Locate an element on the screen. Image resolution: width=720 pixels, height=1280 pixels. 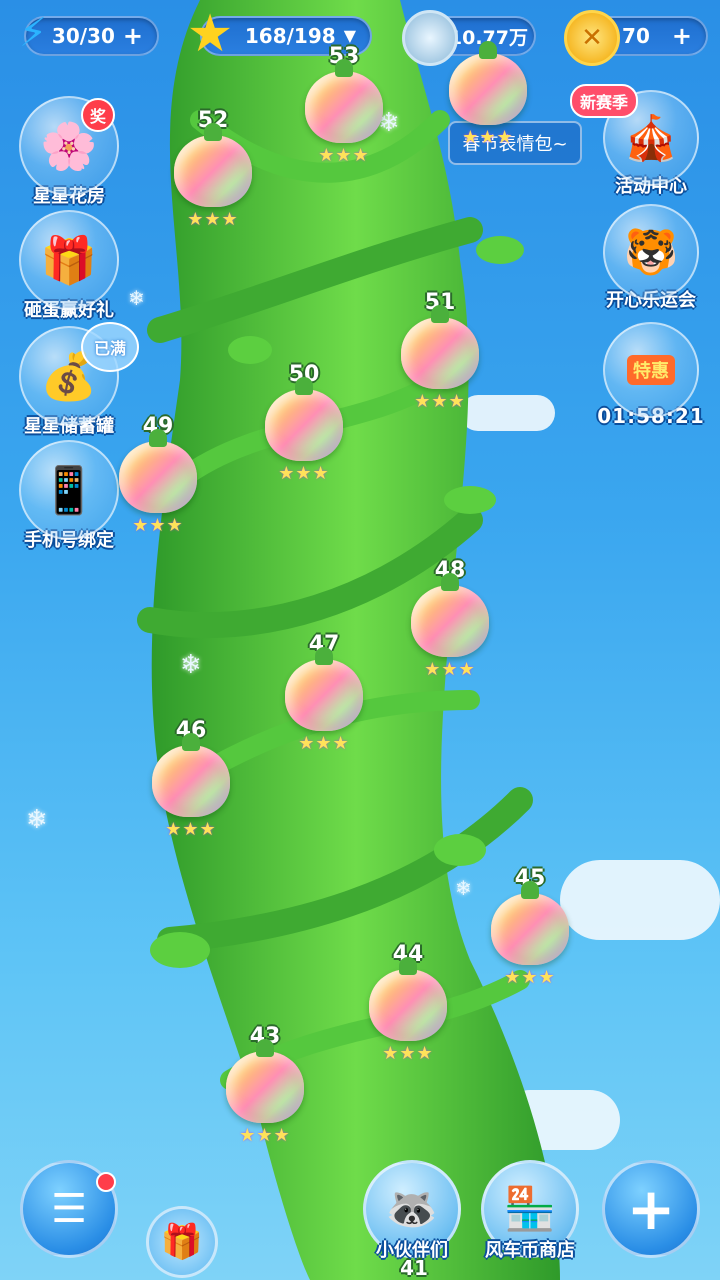
smash-egg-button: 🎁 砸蛋赢好礼 is located at coordinates (69, 266).